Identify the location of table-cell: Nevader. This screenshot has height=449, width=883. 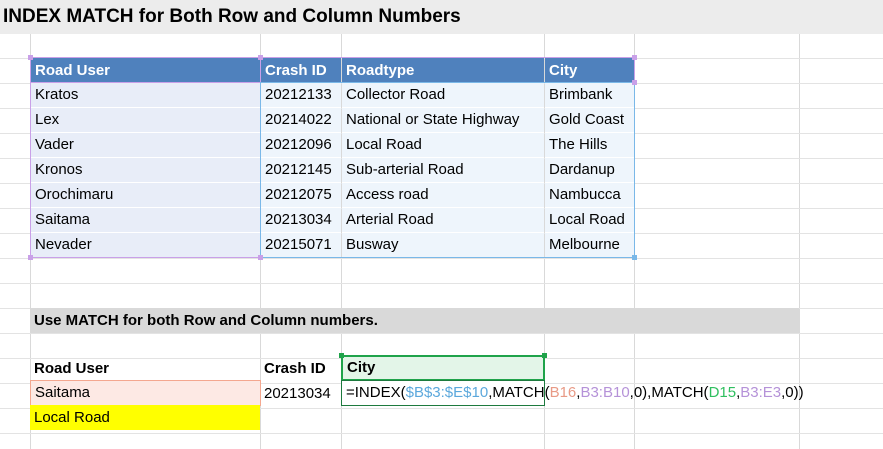
(145, 245).